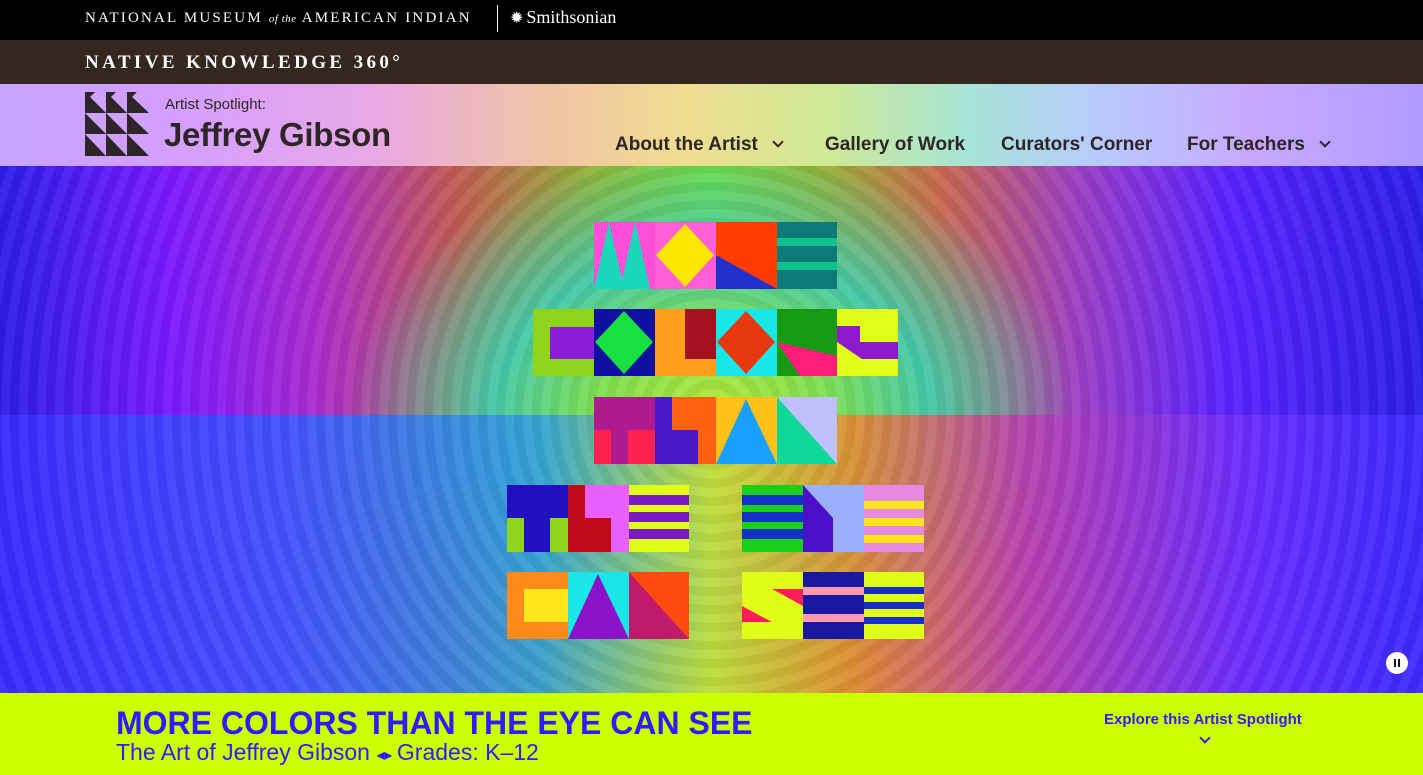  What do you see at coordinates (715, 255) in the screenshot?
I see `artwork-word-more` at bounding box center [715, 255].